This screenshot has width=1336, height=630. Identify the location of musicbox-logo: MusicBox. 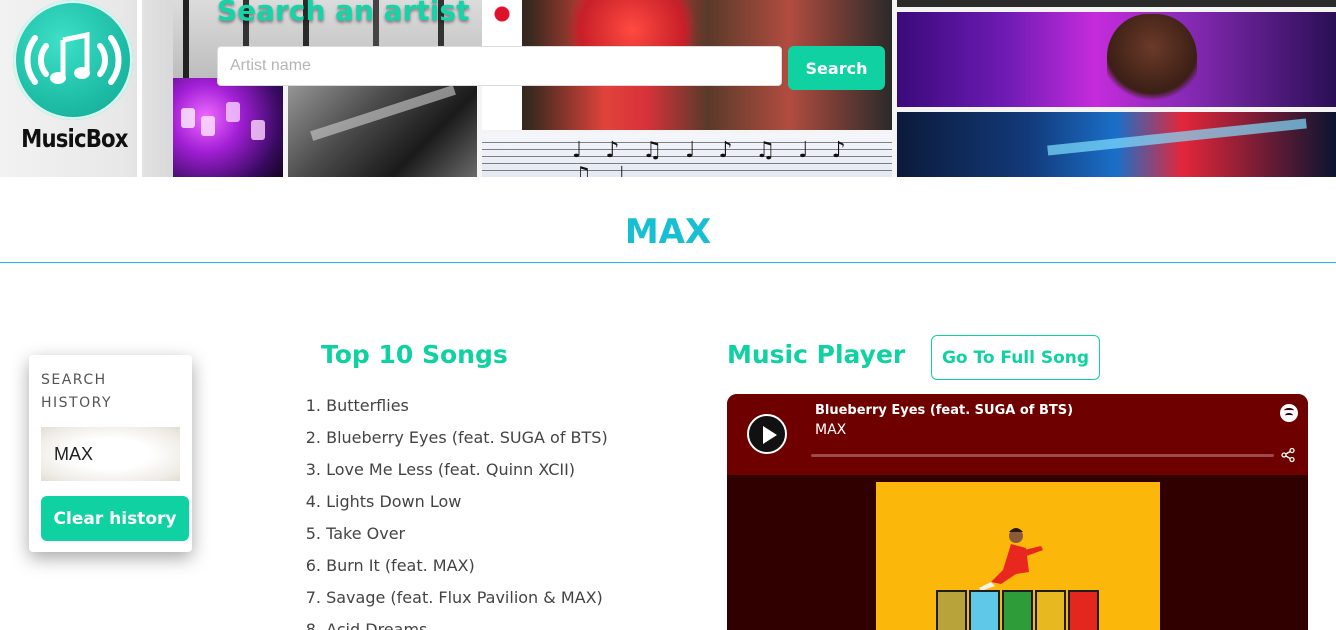
(73, 80).